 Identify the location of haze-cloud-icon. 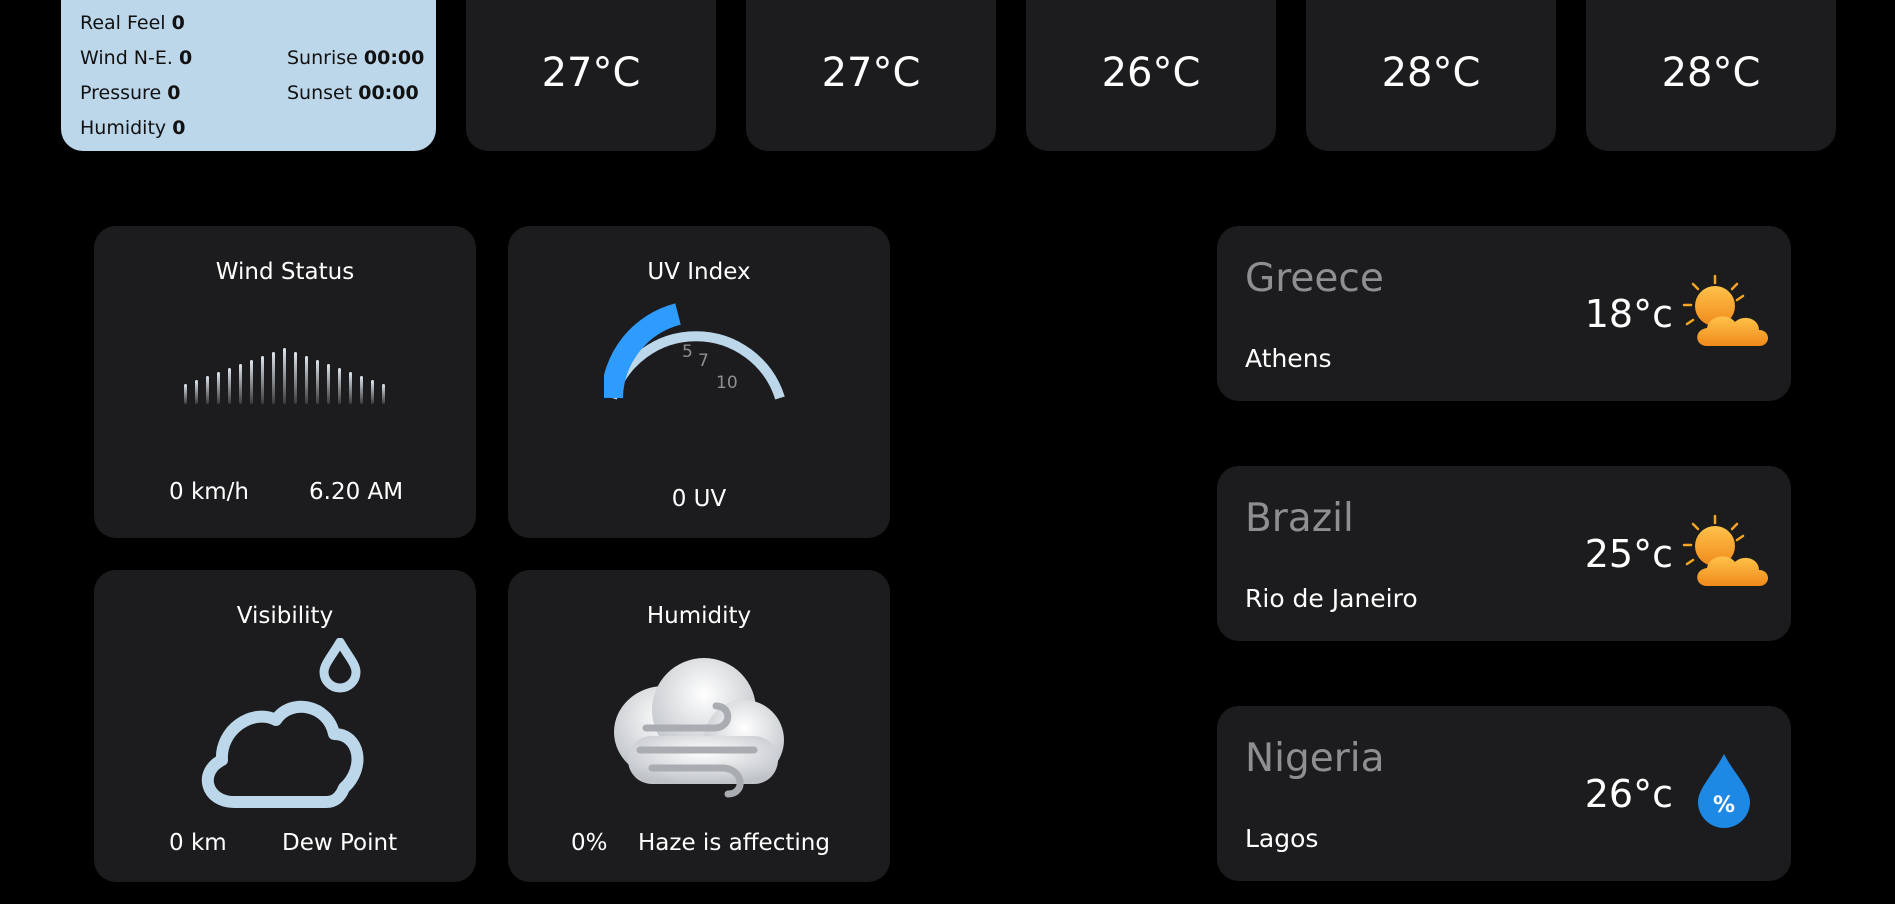
(699, 728).